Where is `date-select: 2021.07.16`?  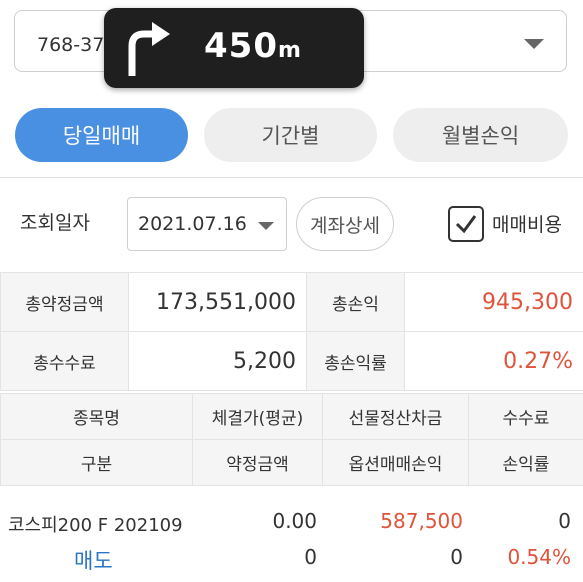
date-select: 2021.07.16 is located at coordinates (207, 224).